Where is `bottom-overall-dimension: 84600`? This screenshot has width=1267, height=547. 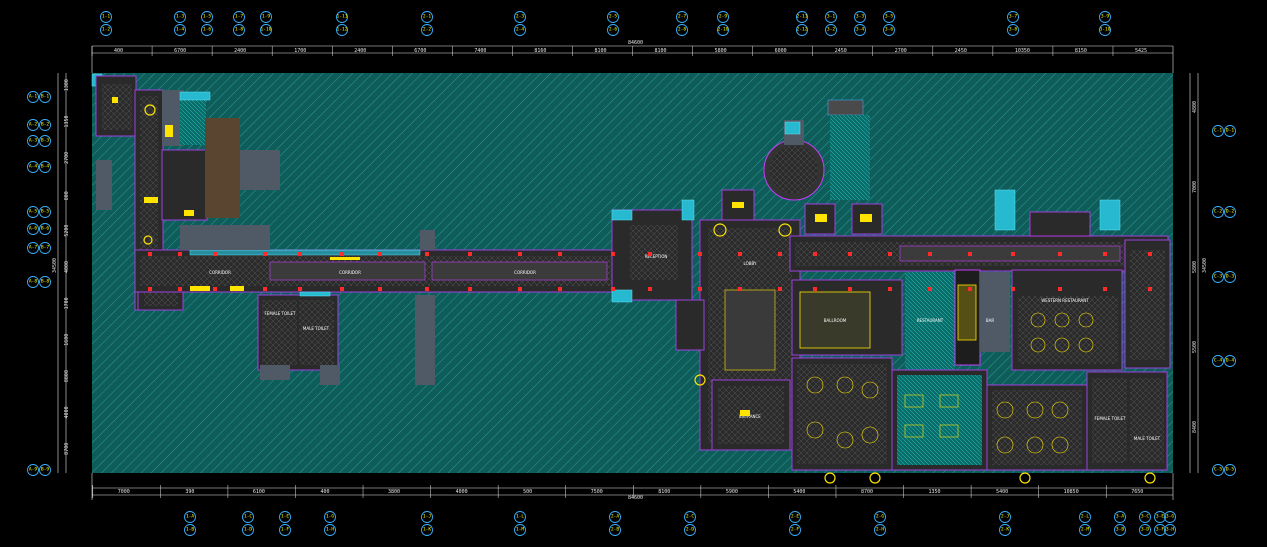
bottom-overall-dimension: 84600 is located at coordinates (635, 498).